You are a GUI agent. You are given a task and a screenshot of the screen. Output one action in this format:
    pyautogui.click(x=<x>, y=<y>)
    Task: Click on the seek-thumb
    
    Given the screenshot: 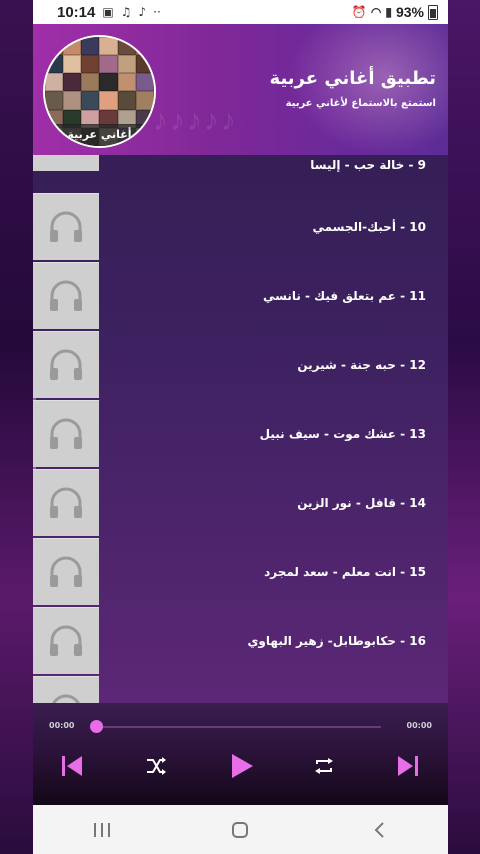 What is the action you would take?
    pyautogui.click(x=96, y=726)
    